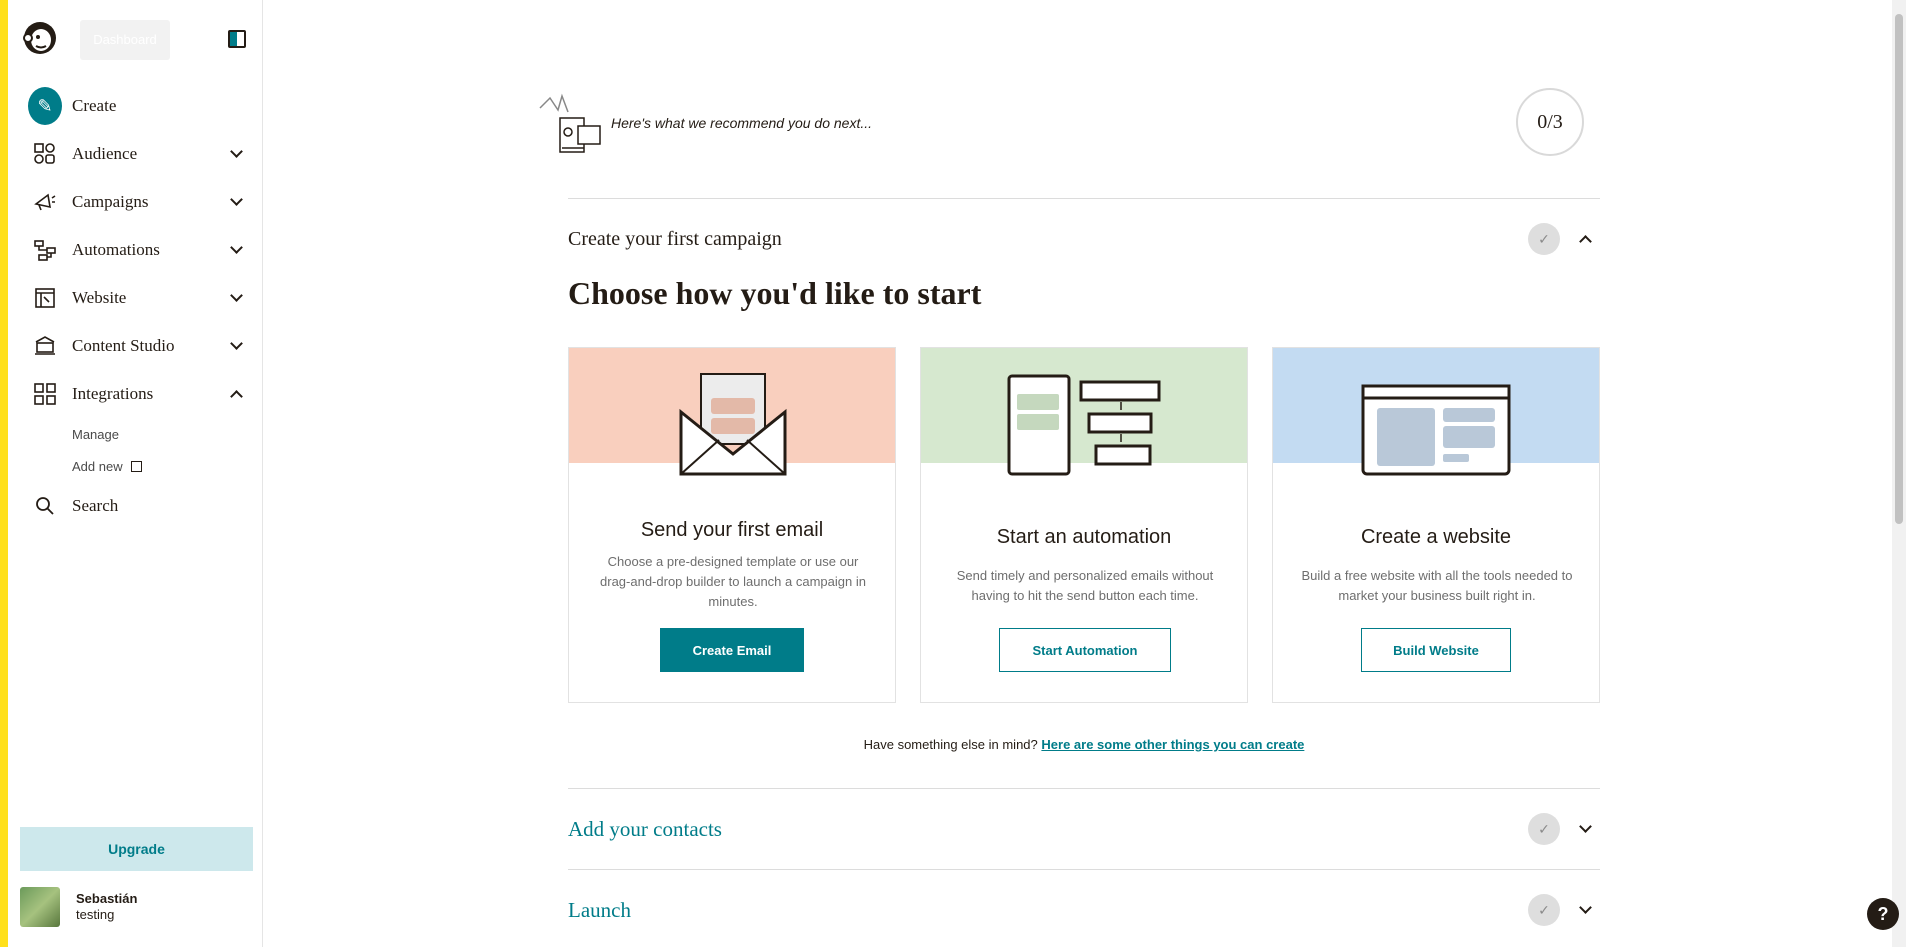 The width and height of the screenshot is (1920, 947). I want to click on sidebar-item-automations: Automations, so click(135, 250).